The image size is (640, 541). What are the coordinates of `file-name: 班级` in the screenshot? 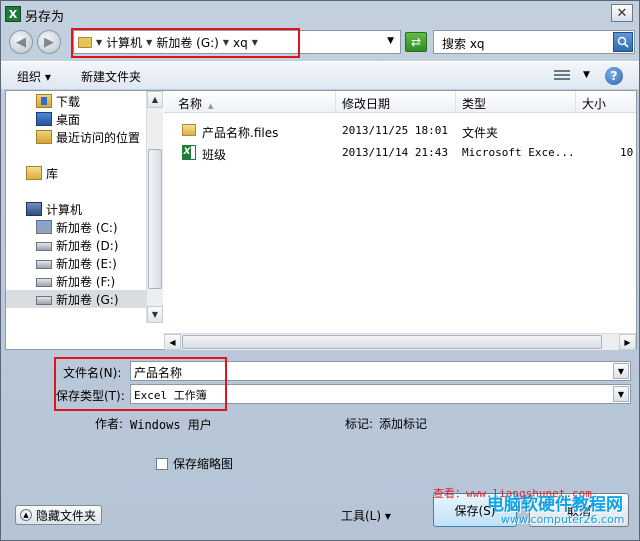 It's located at (214, 155).